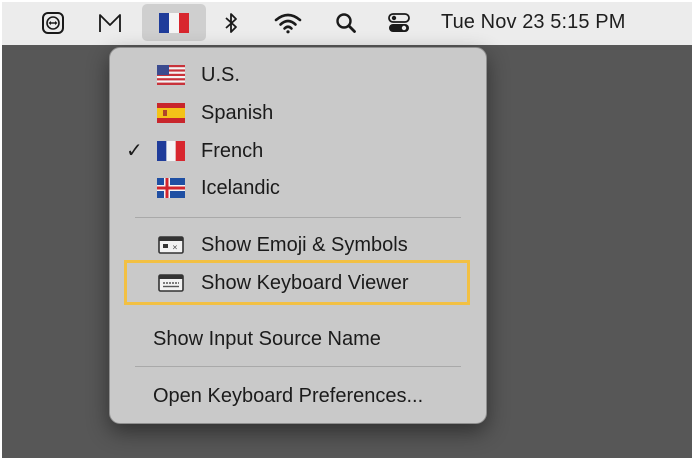 The height and width of the screenshot is (460, 694). What do you see at coordinates (171, 75) in the screenshot?
I see `us-flag-icon` at bounding box center [171, 75].